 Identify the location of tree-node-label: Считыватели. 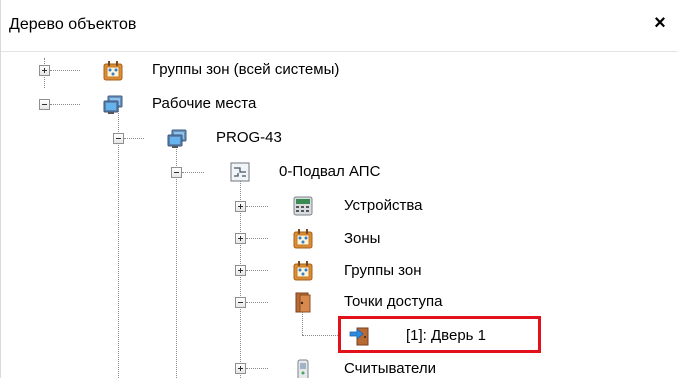
(390, 368).